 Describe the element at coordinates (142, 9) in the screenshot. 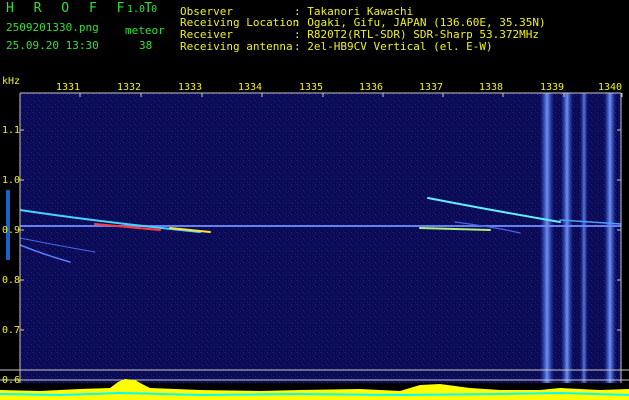

I see `app-version: 1.0.0` at that location.